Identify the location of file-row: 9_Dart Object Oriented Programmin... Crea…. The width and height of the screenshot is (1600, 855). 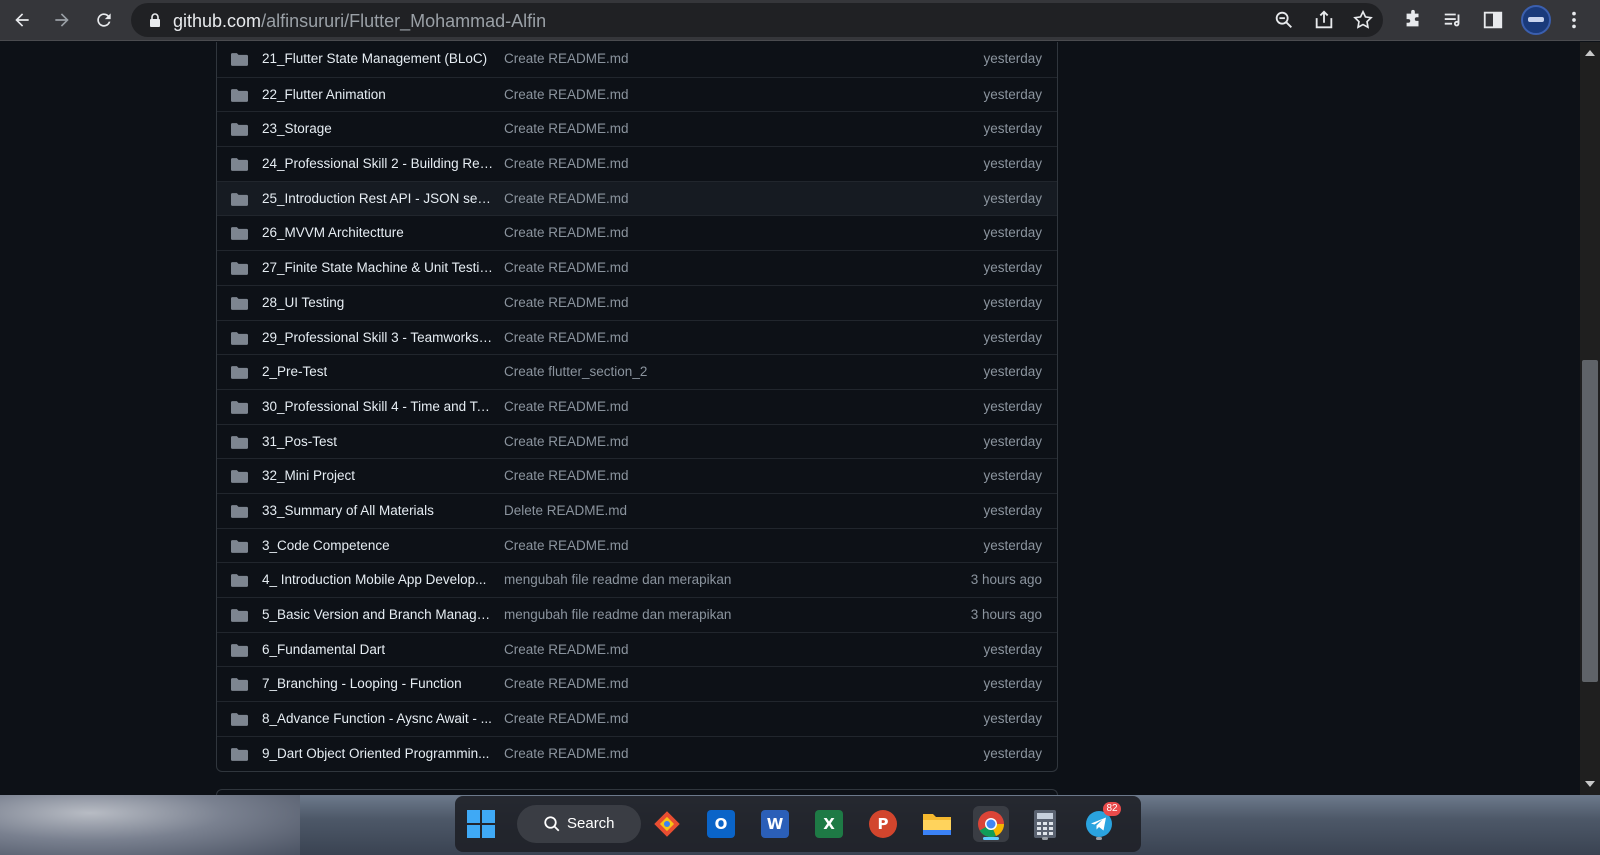
(637, 753).